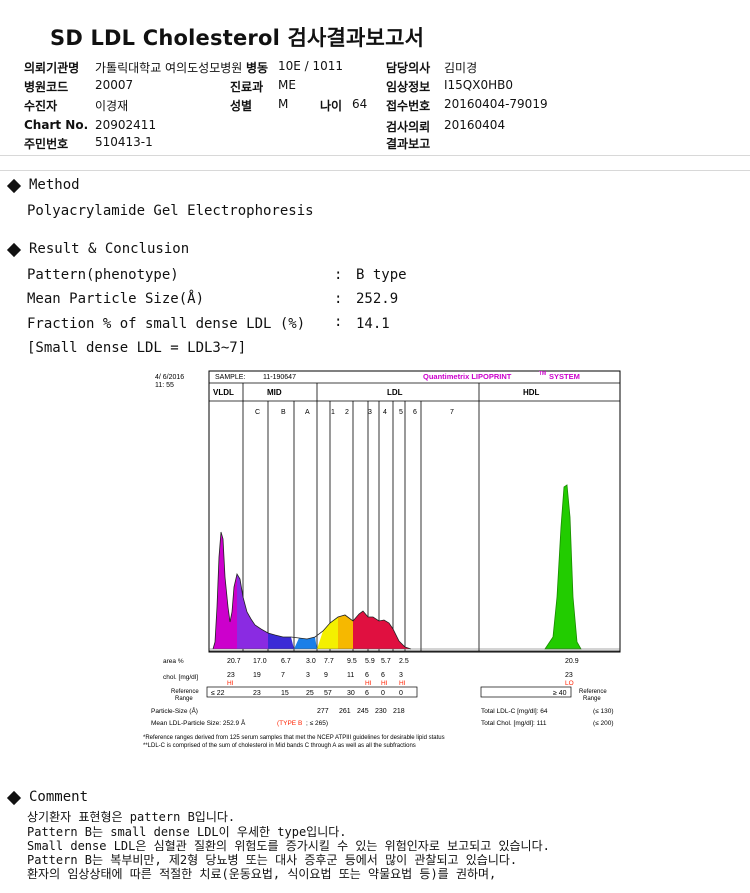 Image resolution: width=750 pixels, height=893 pixels. What do you see at coordinates (287, 85) in the screenshot?
I see `dept-value: ME` at bounding box center [287, 85].